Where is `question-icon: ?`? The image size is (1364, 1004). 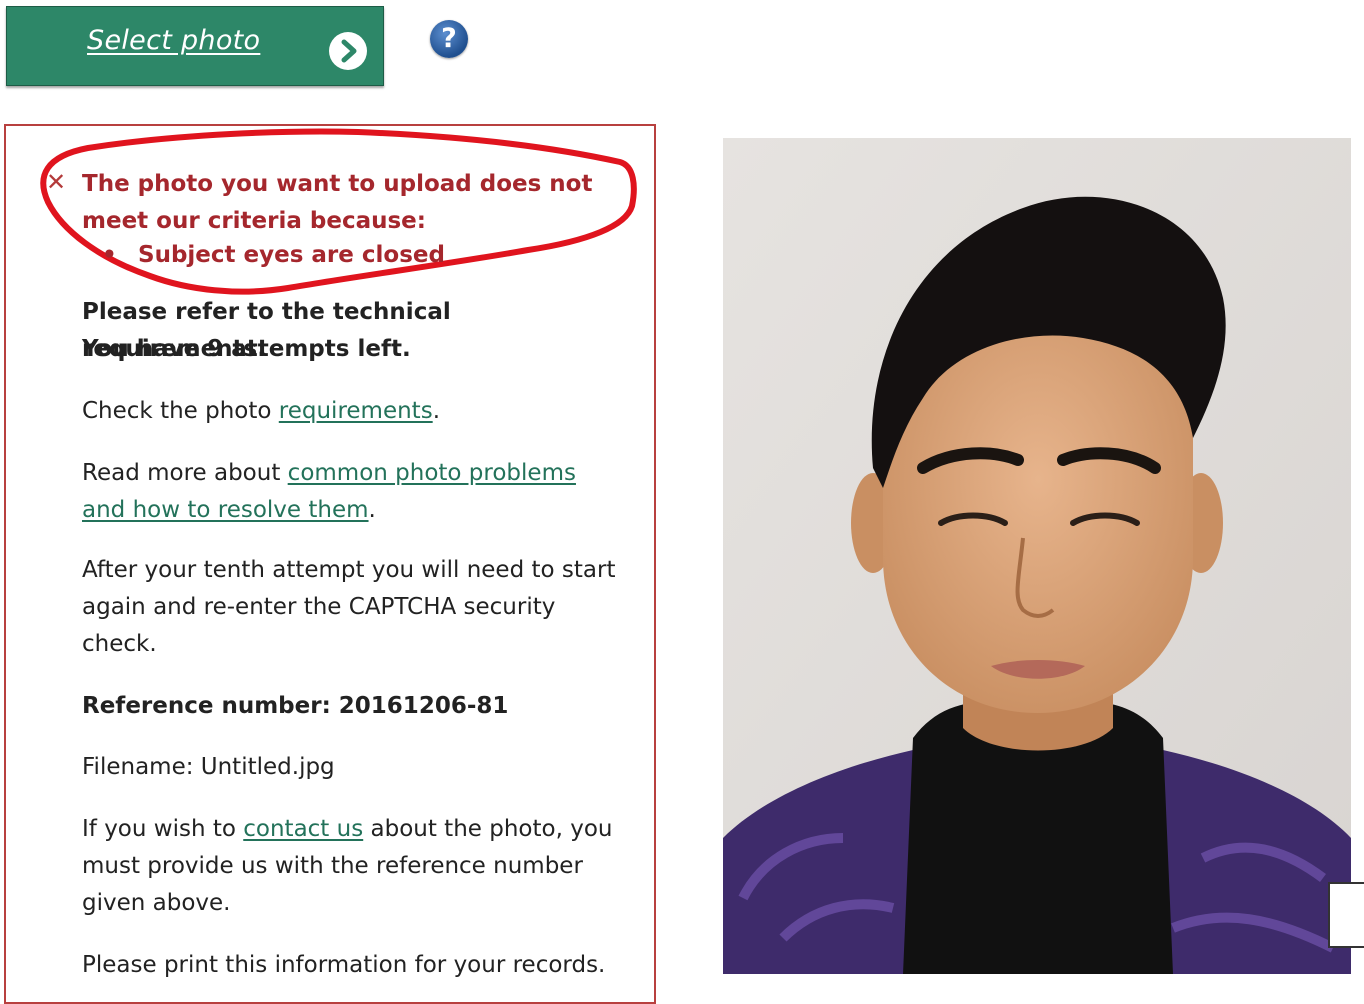 question-icon: ? is located at coordinates (449, 39).